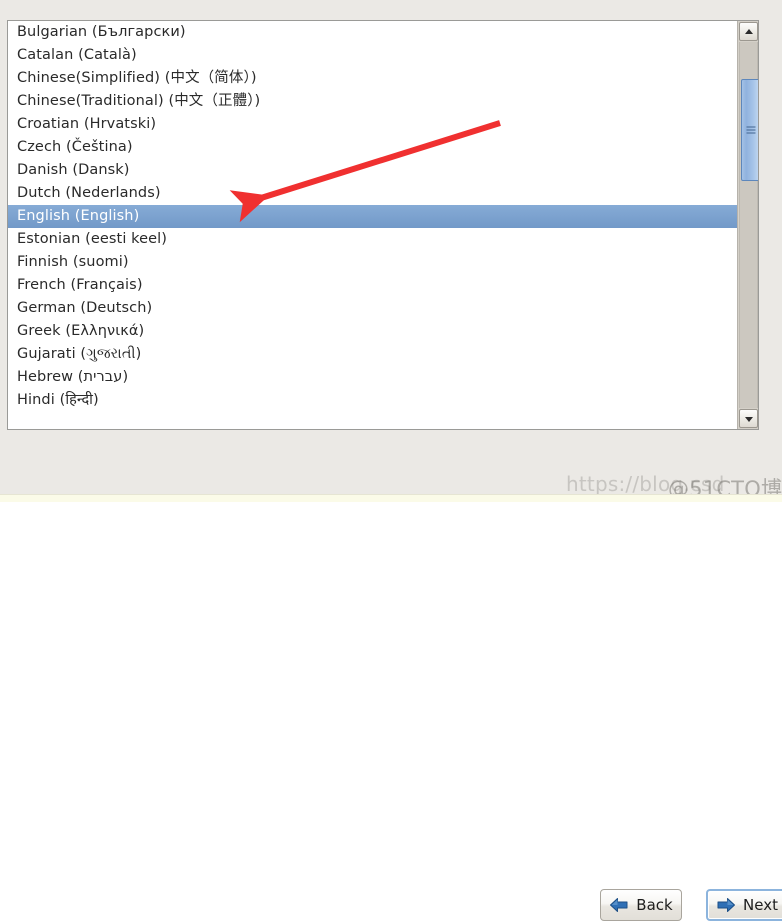  What do you see at coordinates (383, 308) in the screenshot?
I see `language-list-item: German (Deutsch)` at bounding box center [383, 308].